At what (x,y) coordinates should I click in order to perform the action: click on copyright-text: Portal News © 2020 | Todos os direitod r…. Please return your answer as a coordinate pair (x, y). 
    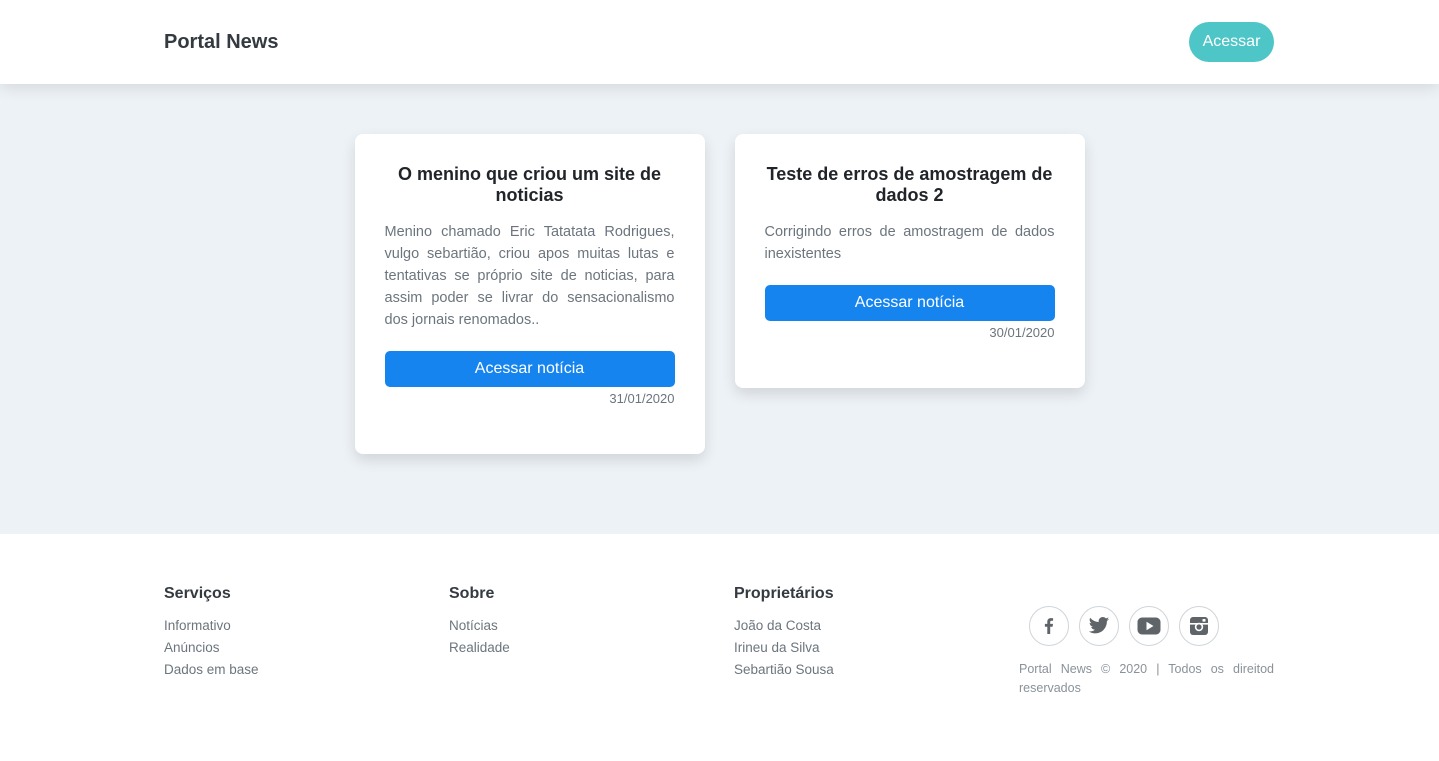
    Looking at the image, I should click on (1146, 678).